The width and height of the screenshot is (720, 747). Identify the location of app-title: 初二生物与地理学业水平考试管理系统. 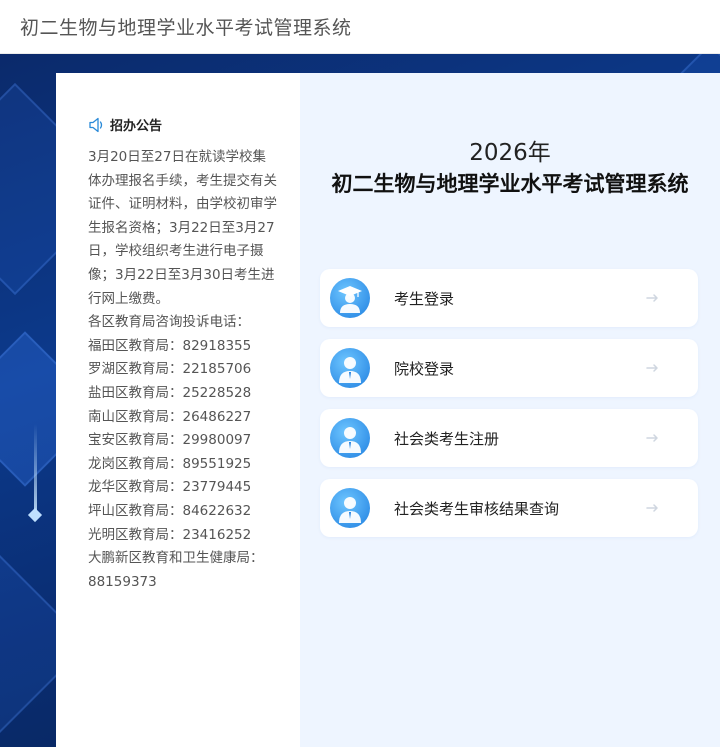
(186, 28).